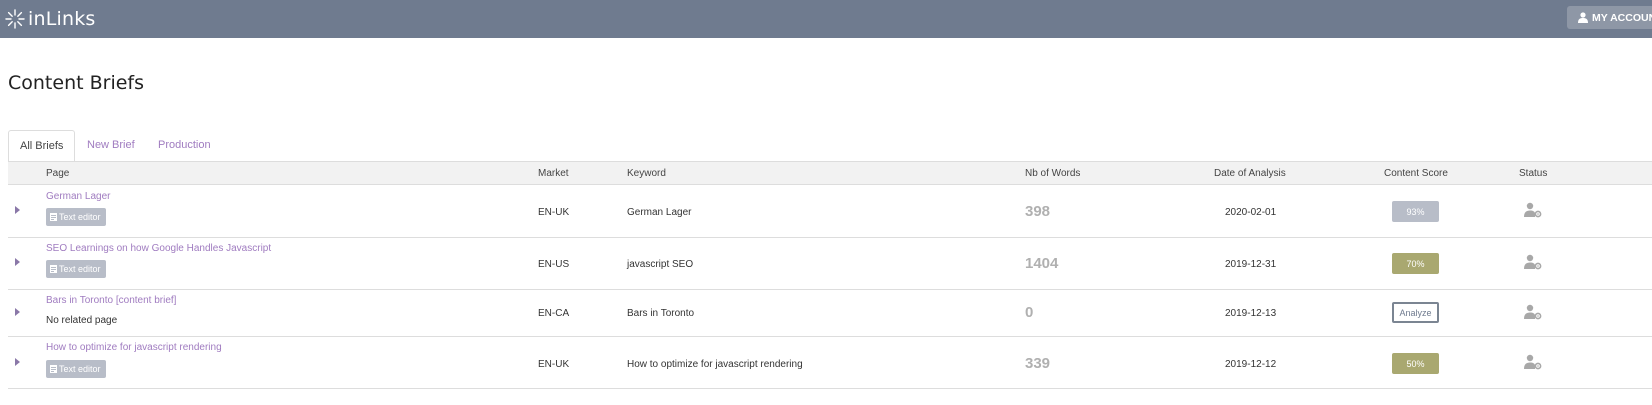 Image resolution: width=1652 pixels, height=405 pixels. I want to click on no-related-page-text: No related page, so click(82, 320).